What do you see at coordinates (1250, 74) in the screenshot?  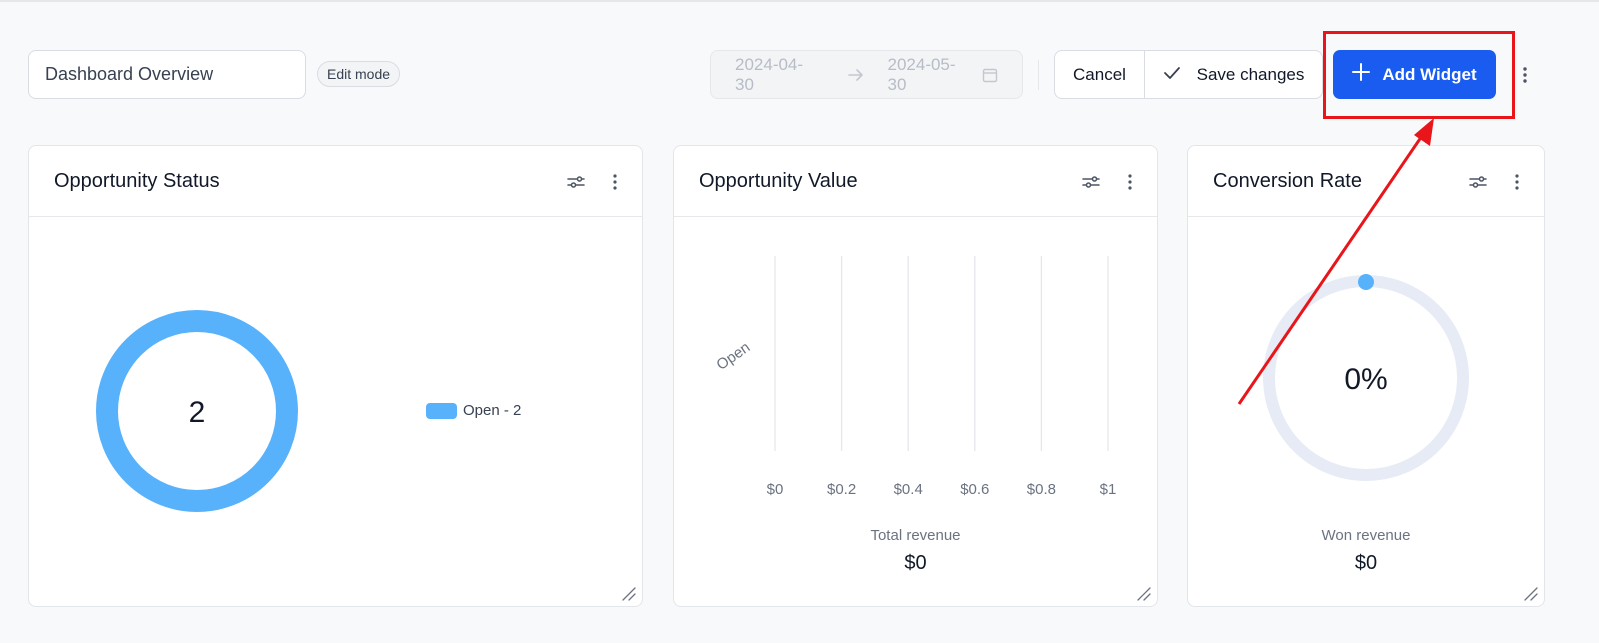 I see `save-changes-label: Save changes` at bounding box center [1250, 74].